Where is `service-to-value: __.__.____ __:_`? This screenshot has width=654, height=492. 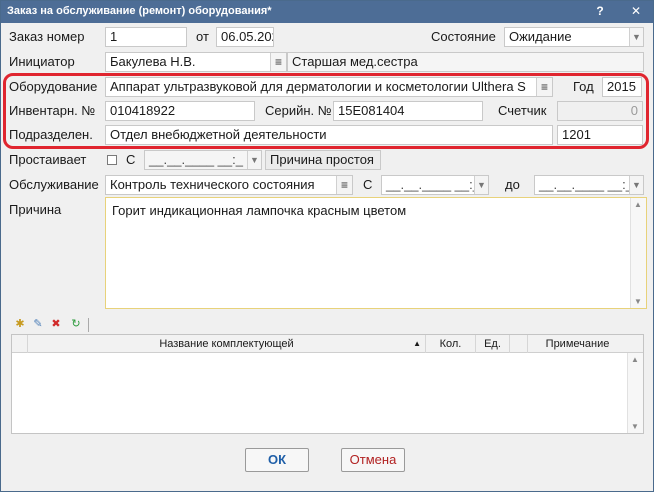 service-to-value: __.__.____ __:_ is located at coordinates (586, 184).